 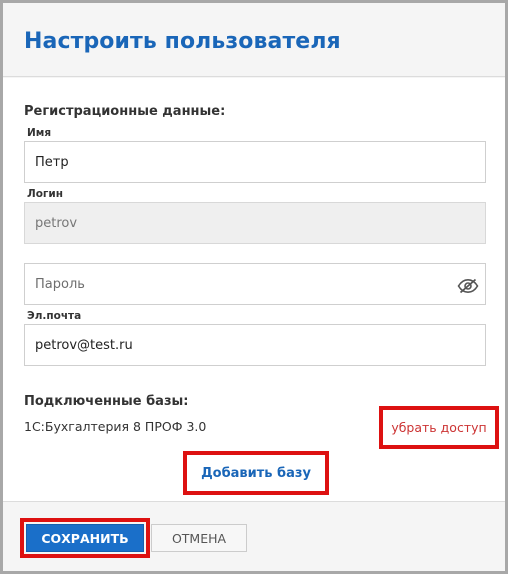 What do you see at coordinates (199, 538) in the screenshot?
I see `cancel-button: ОТМЕНА` at bounding box center [199, 538].